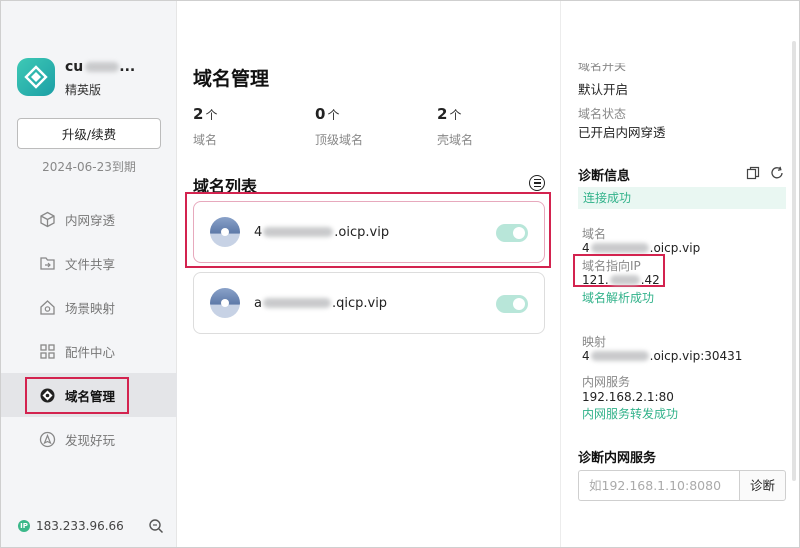 The height and width of the screenshot is (548, 800). Describe the element at coordinates (621, 280) in the screenshot. I see `ip-value: 121. .42` at that location.